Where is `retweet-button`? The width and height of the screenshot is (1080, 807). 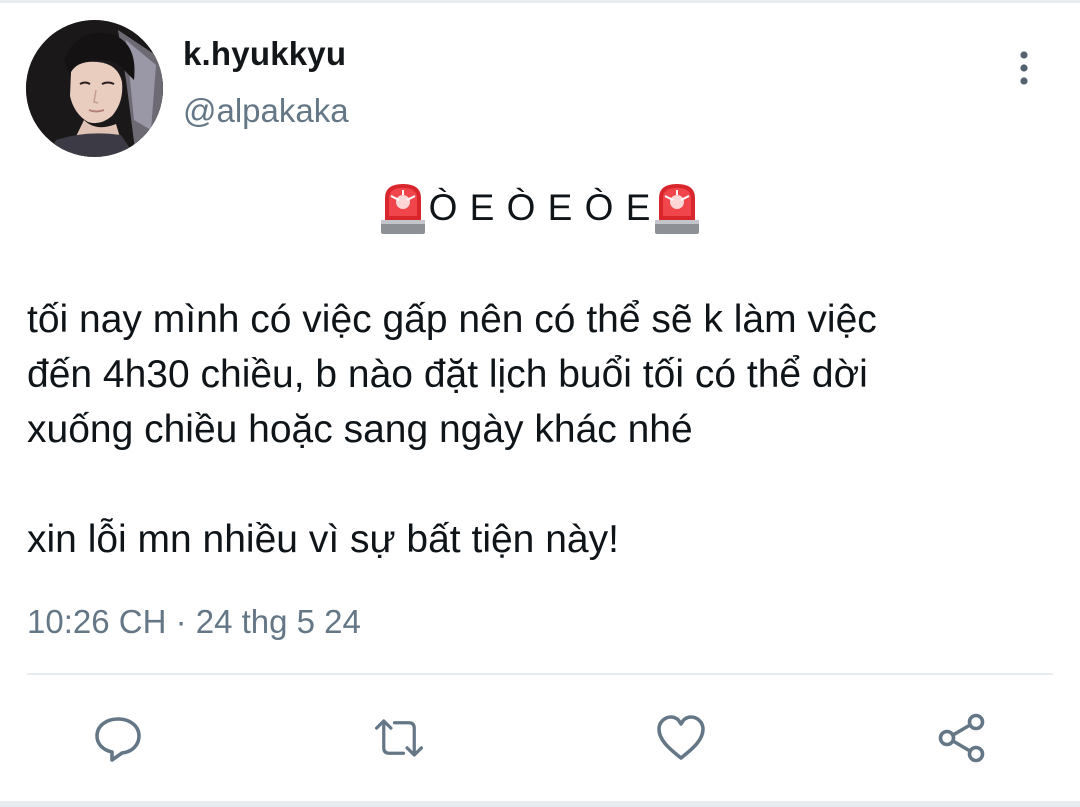 retweet-button is located at coordinates (399, 738).